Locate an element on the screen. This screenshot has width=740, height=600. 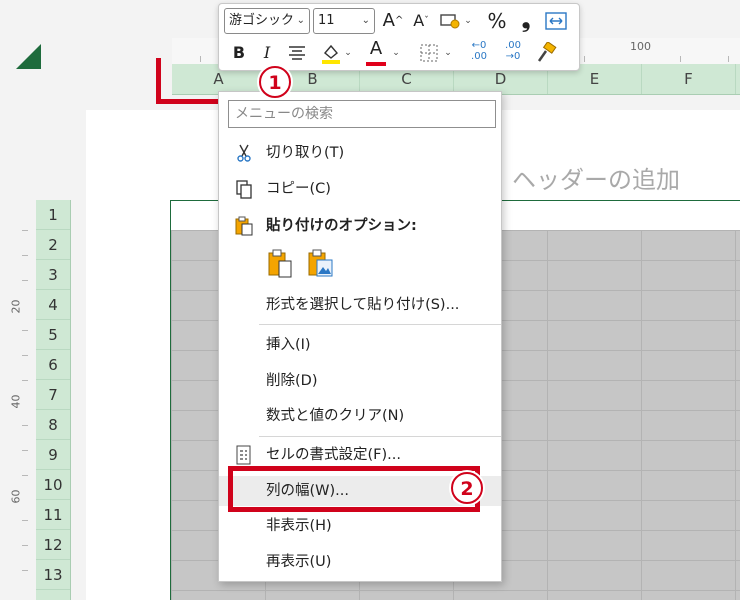
ruler-label: 40 is located at coordinates (16, 401).